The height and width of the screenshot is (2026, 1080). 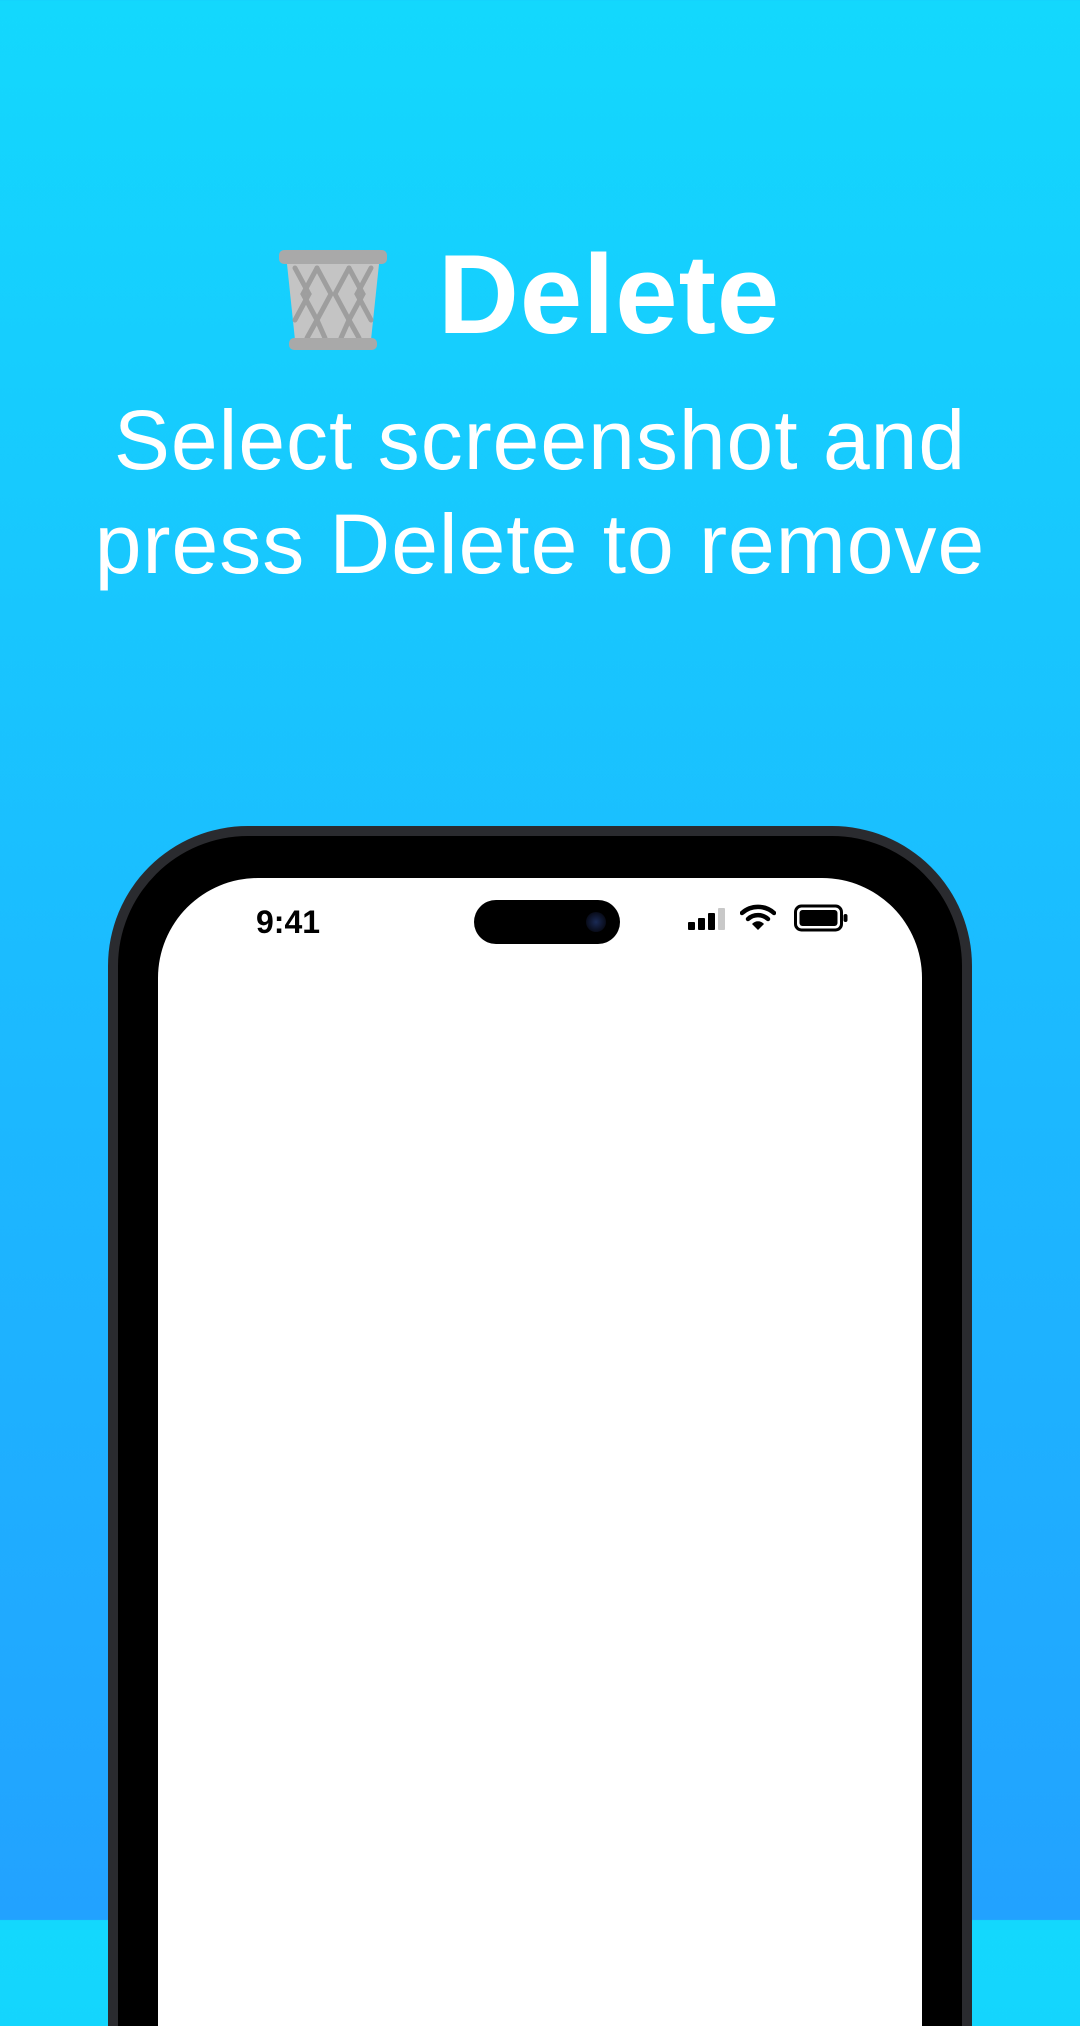 I want to click on wifi-icon, so click(x=758, y=917).